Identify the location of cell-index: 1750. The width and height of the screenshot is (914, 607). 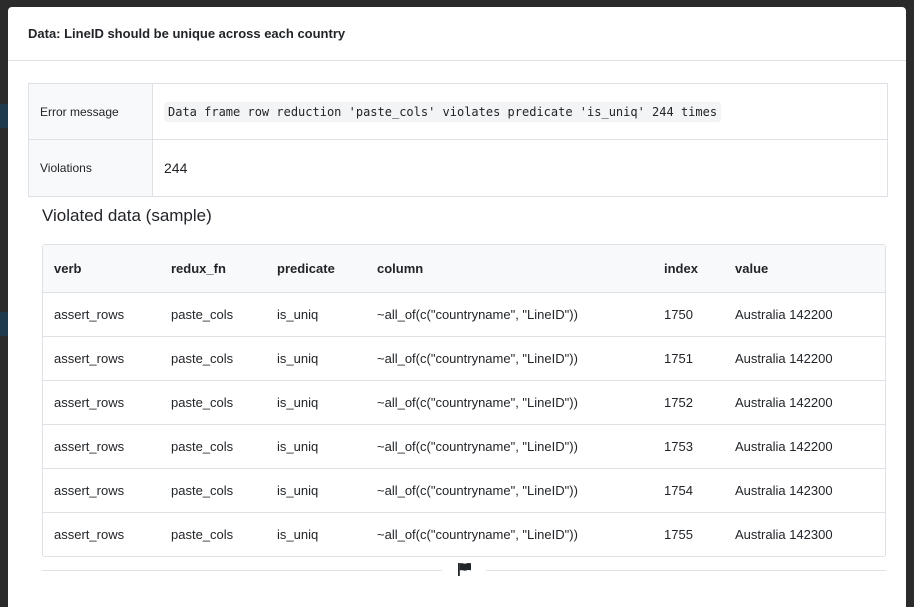
(678, 314).